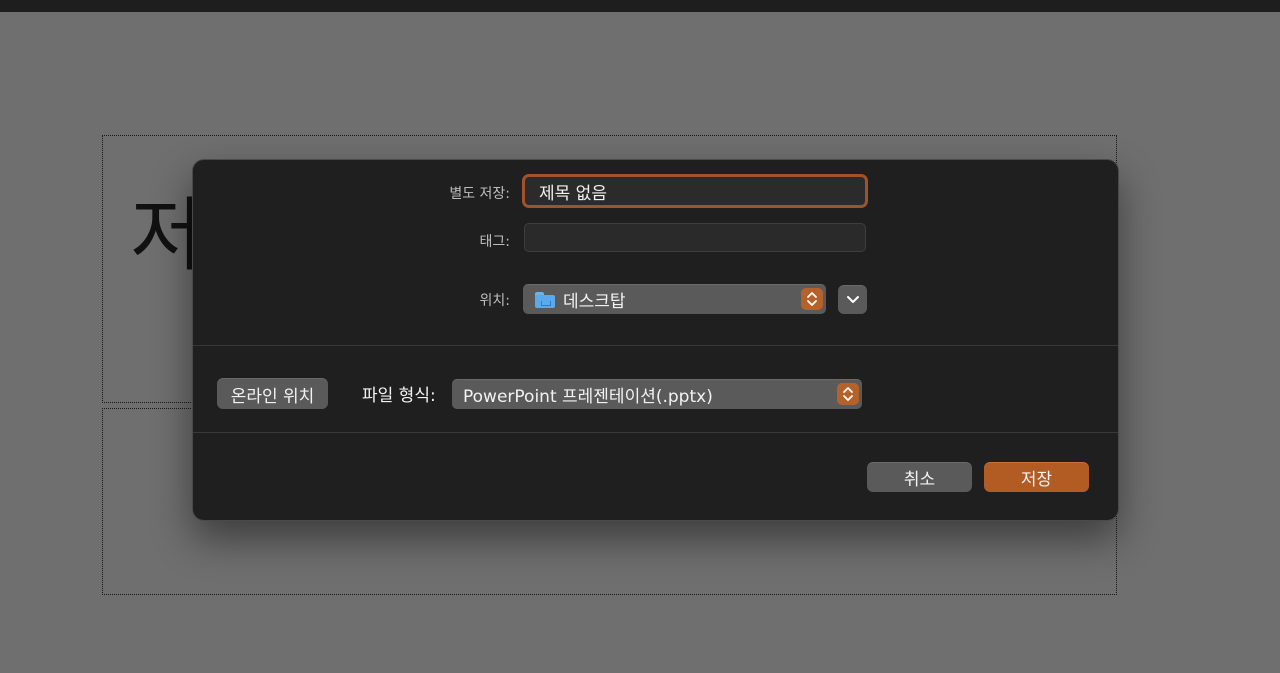 This screenshot has width=1280, height=673. What do you see at coordinates (545, 299) in the screenshot?
I see `folder-icon` at bounding box center [545, 299].